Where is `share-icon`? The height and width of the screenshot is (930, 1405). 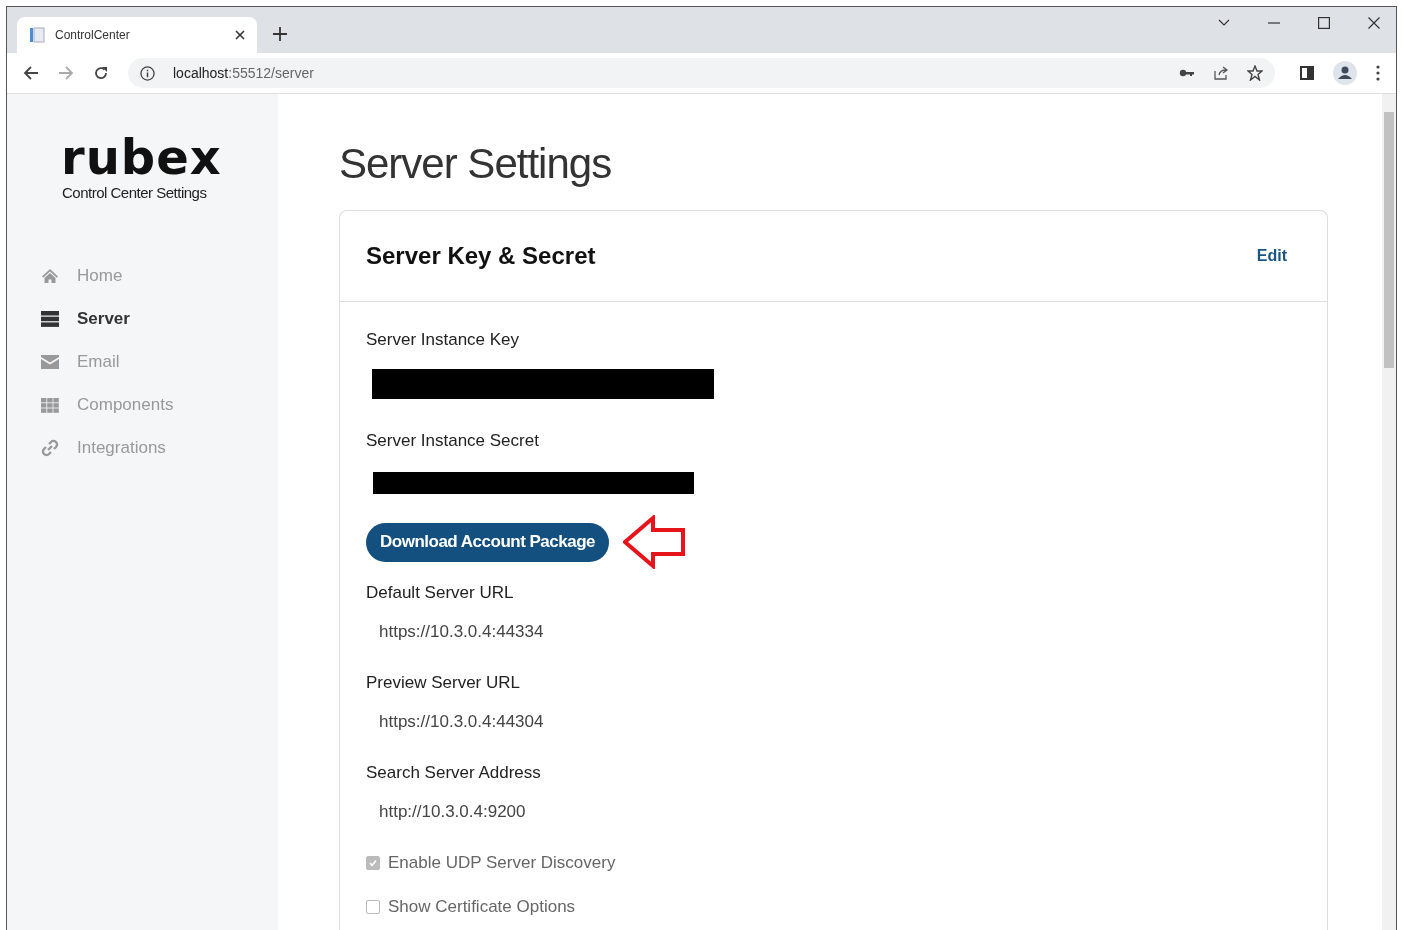
share-icon is located at coordinates (1221, 73).